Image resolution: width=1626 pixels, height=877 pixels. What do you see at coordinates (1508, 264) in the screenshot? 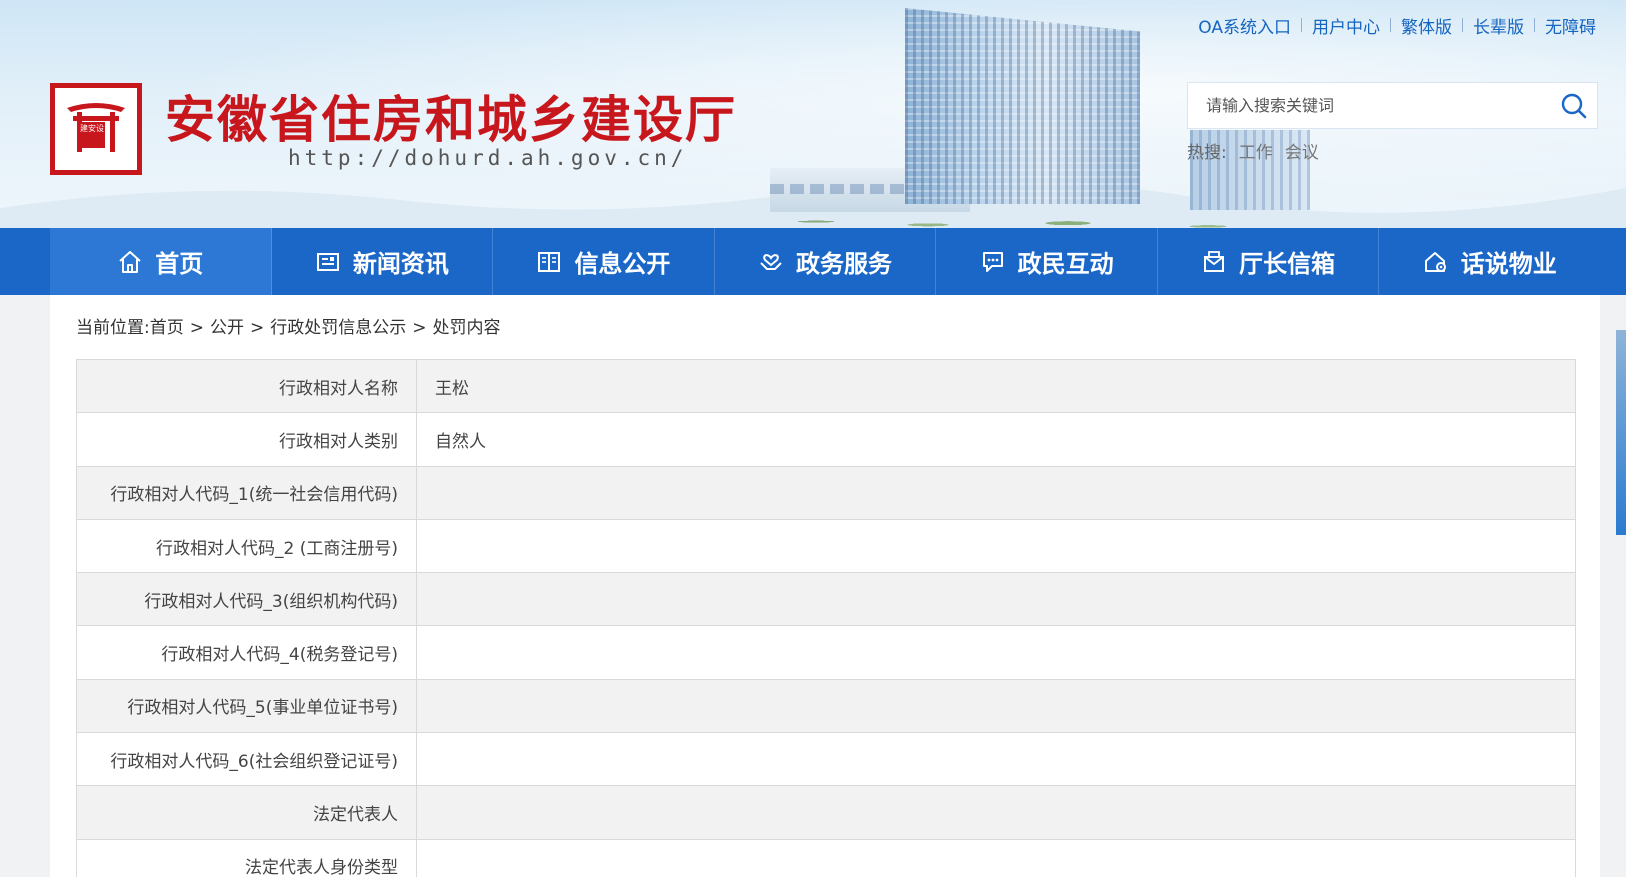
I see `nav-item-label: 话说物业` at bounding box center [1508, 264].